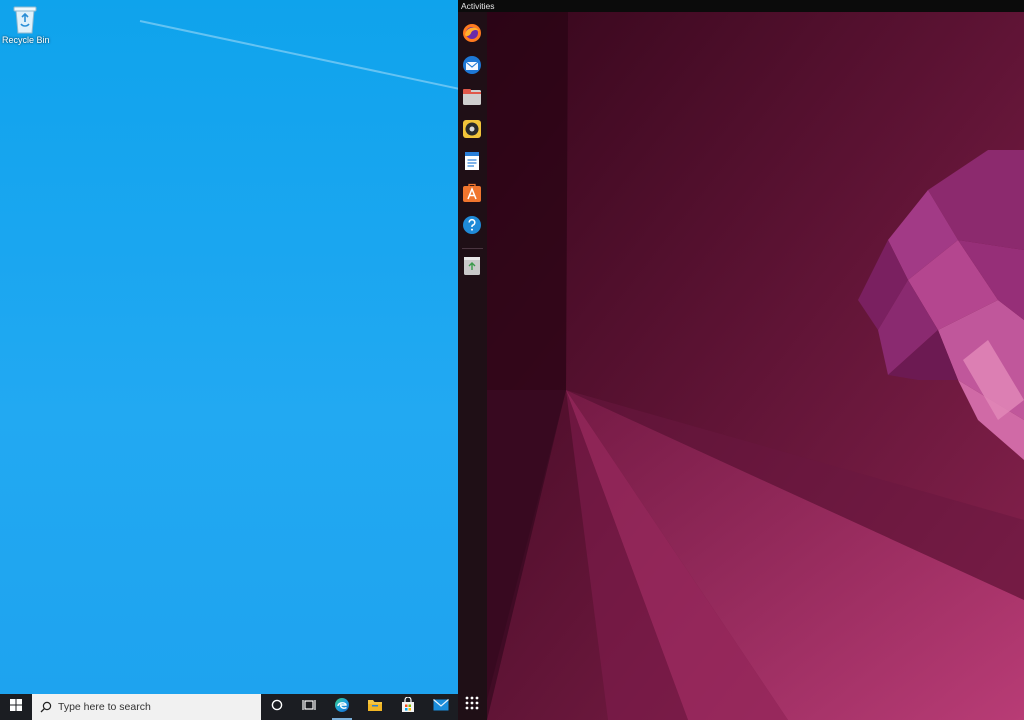  I want to click on dock-item-help, so click(472, 227).